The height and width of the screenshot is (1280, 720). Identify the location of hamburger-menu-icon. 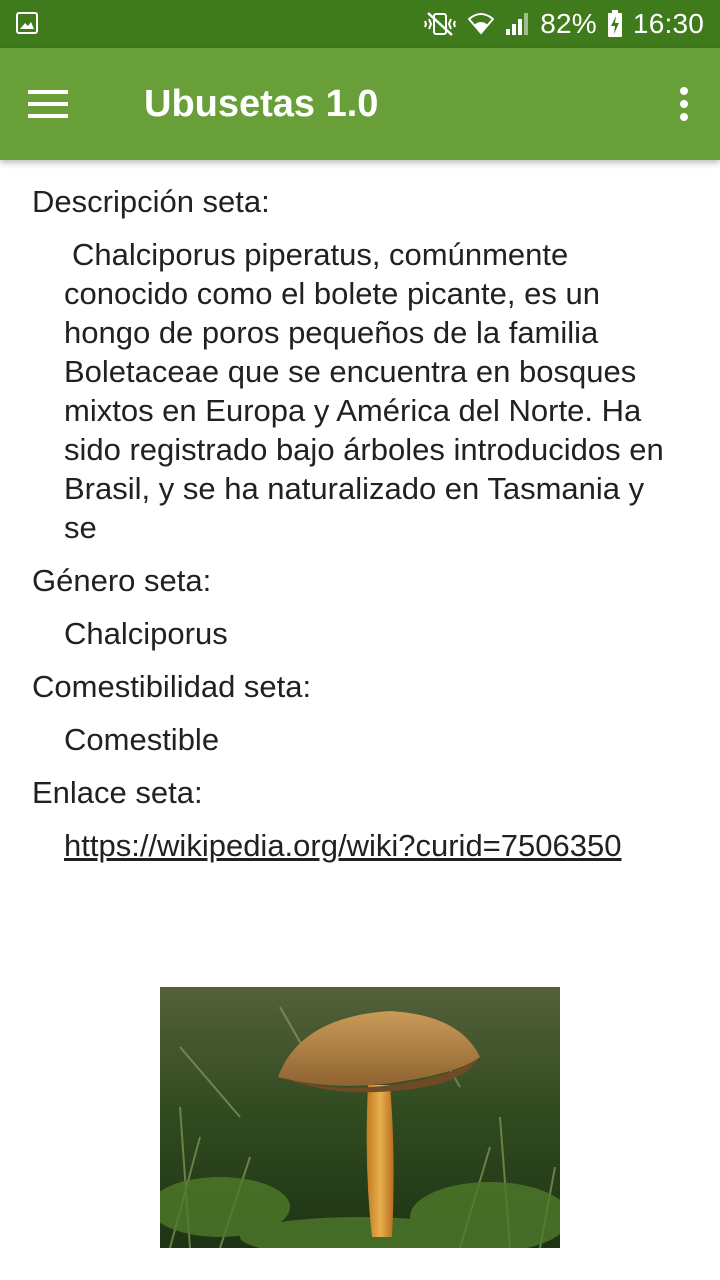
(48, 104).